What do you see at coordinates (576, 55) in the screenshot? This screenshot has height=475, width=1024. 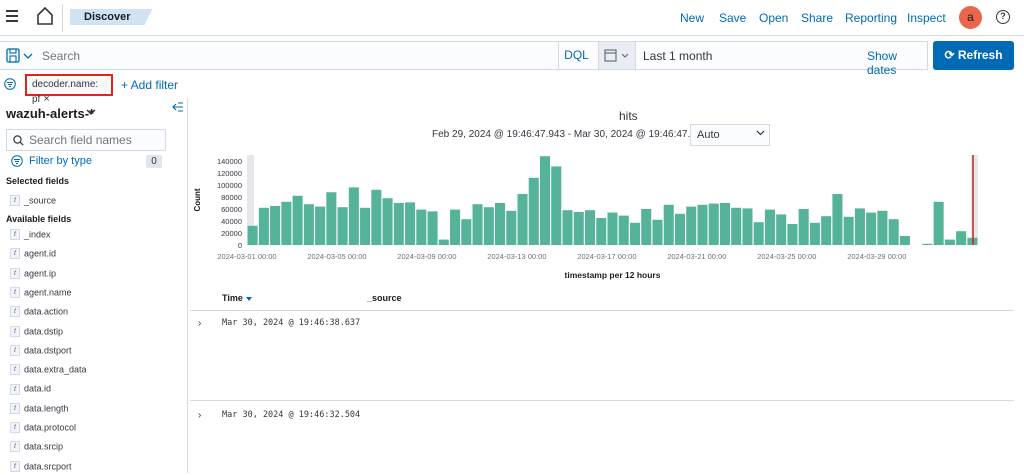 I see `query-language-button: DQL` at bounding box center [576, 55].